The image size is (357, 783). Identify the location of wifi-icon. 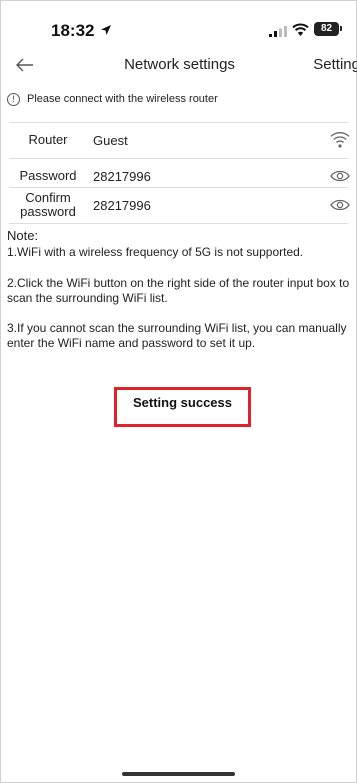
(300, 29).